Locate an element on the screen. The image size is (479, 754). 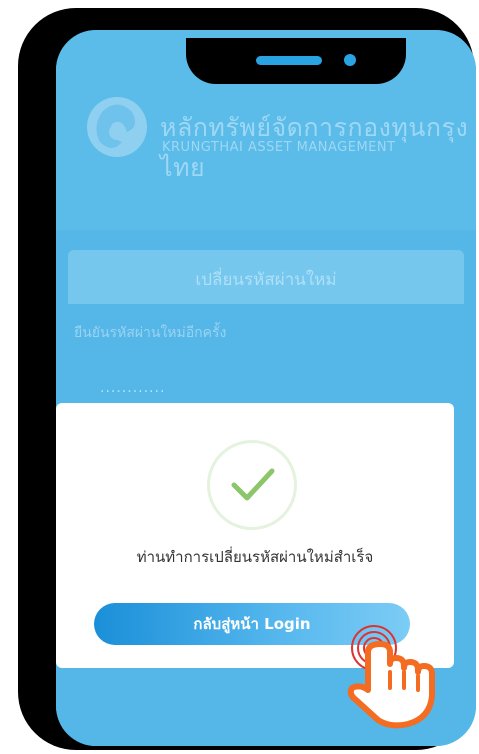
camera-icon is located at coordinates (350, 60).